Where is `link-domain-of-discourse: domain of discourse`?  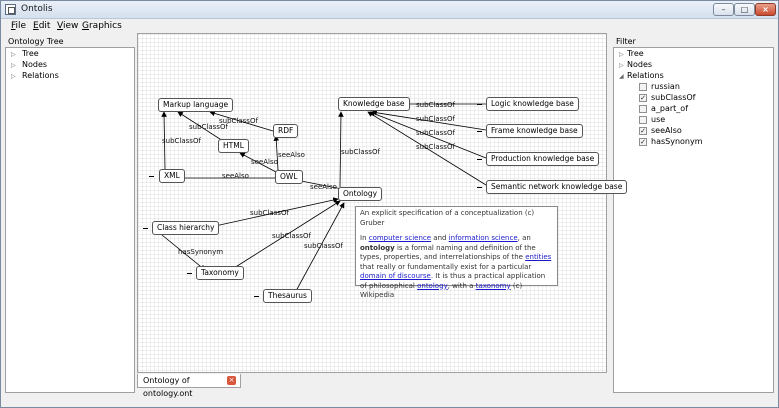
link-domain-of-discourse: domain of discourse is located at coordinates (395, 276).